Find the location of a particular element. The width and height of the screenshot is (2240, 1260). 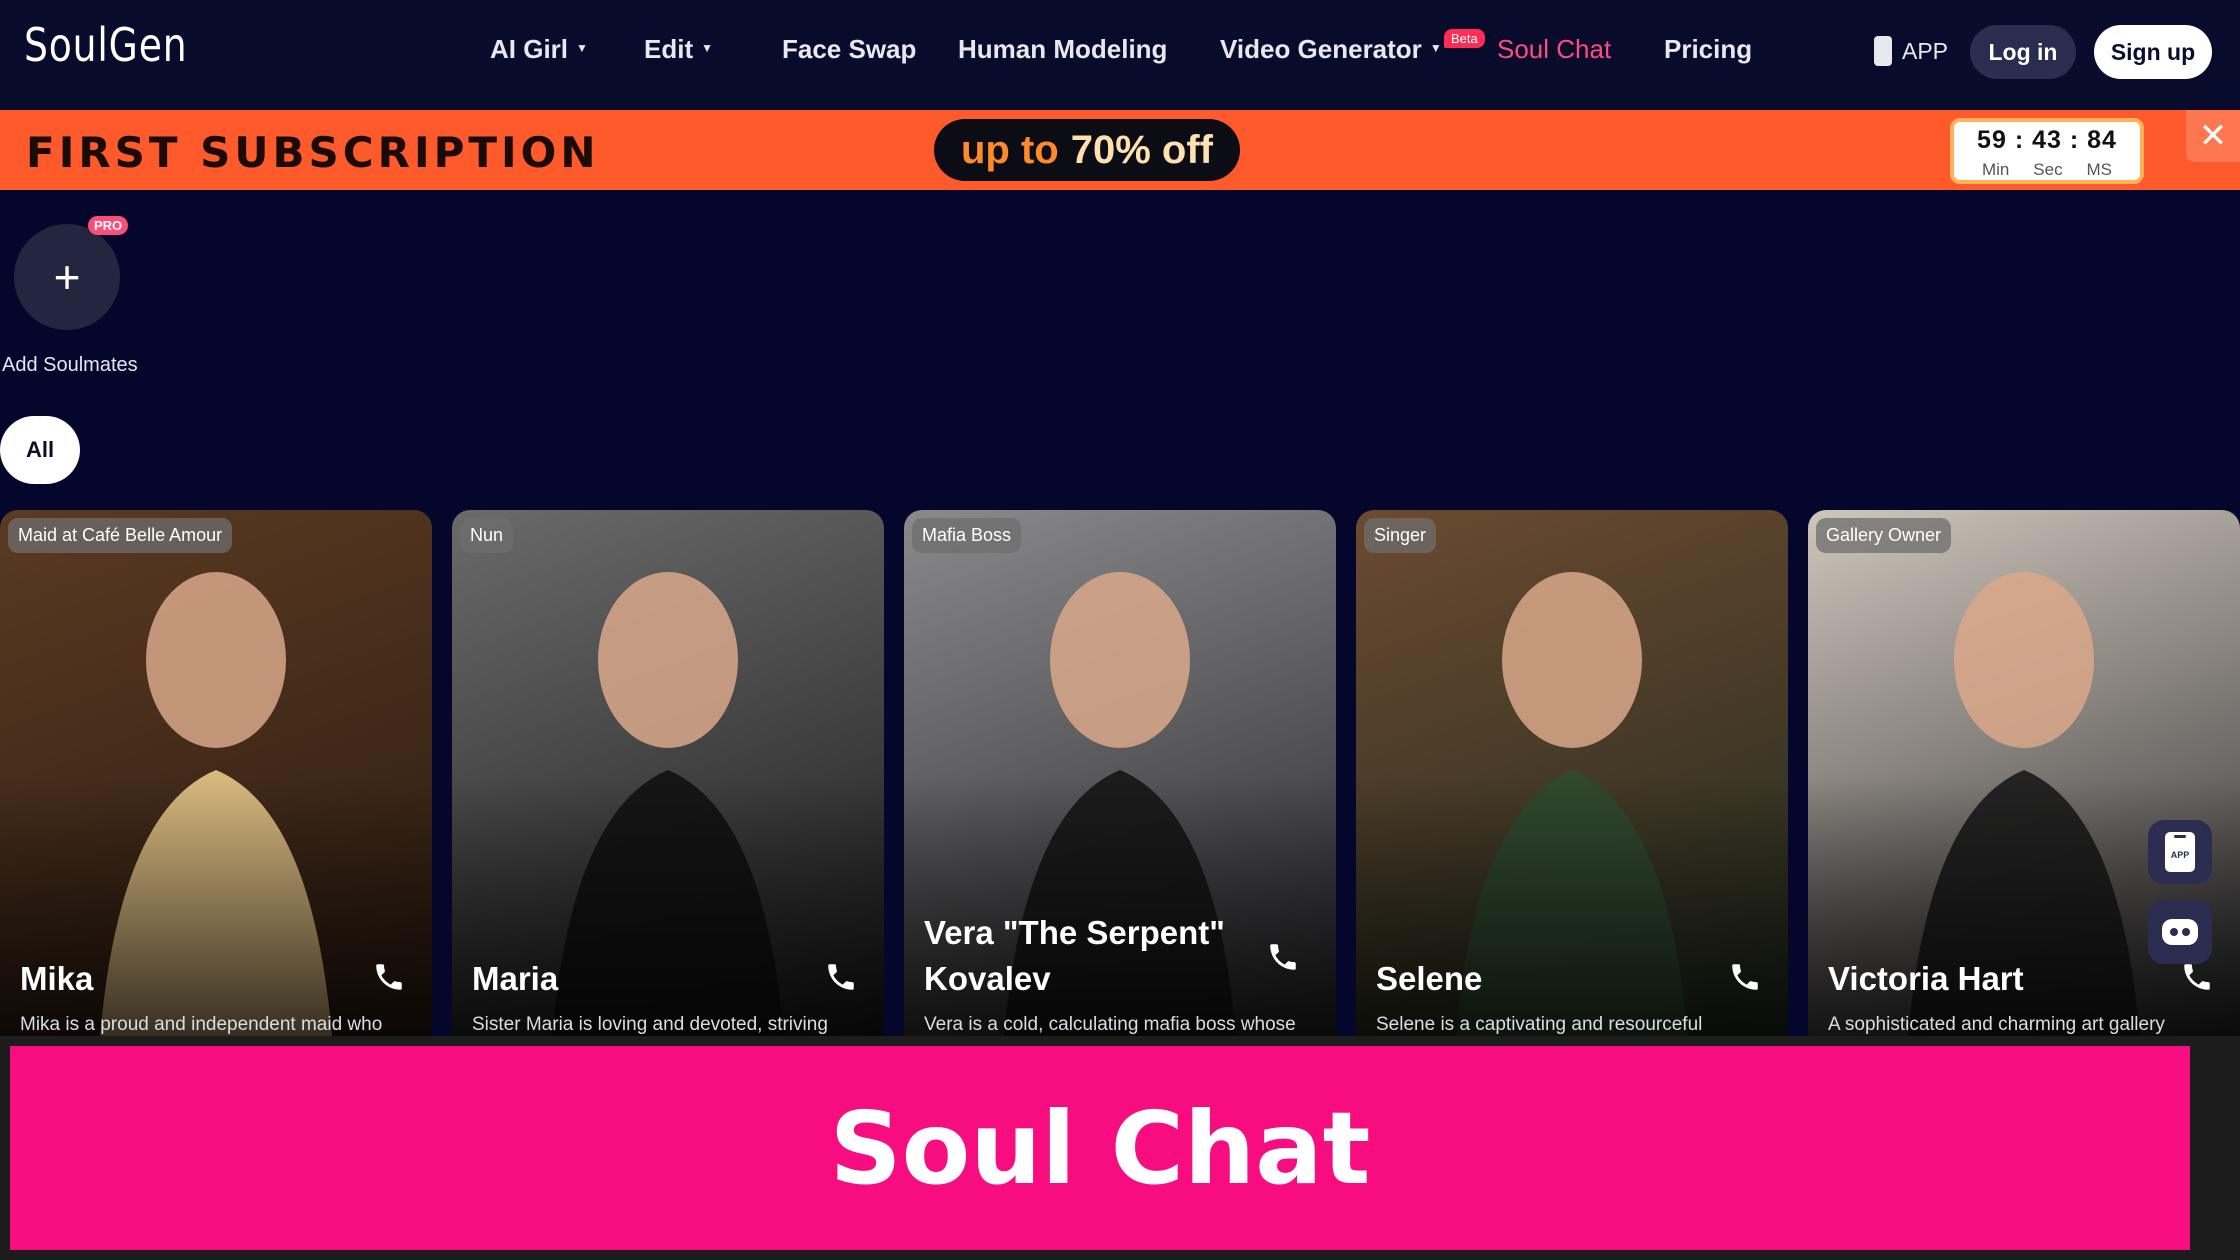

timer-sec-label: Sec is located at coordinates (2048, 169).